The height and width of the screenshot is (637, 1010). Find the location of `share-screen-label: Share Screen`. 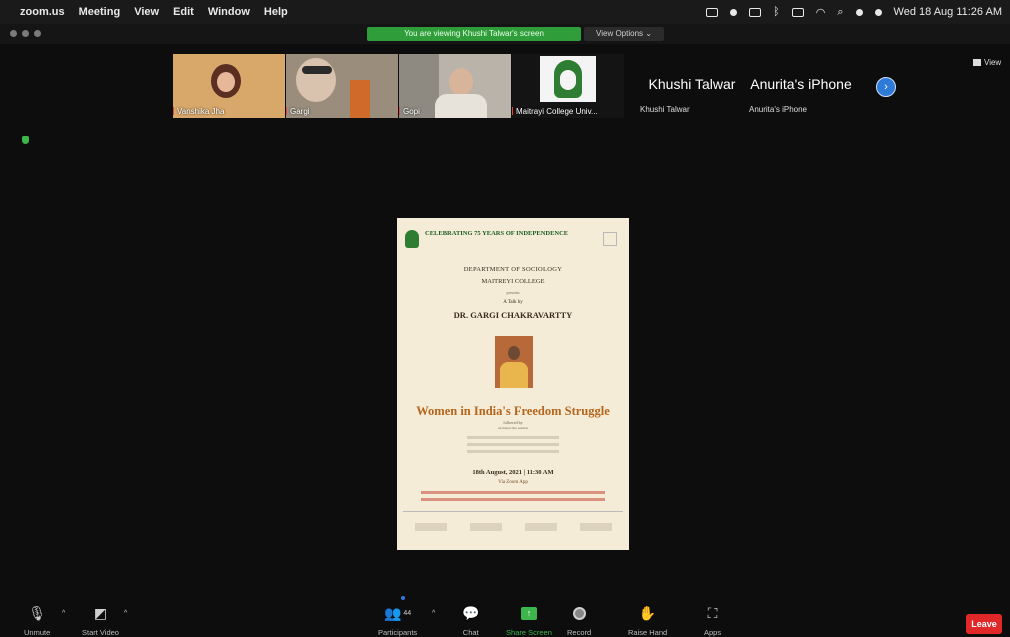

share-screen-label: Share Screen is located at coordinates (529, 632).